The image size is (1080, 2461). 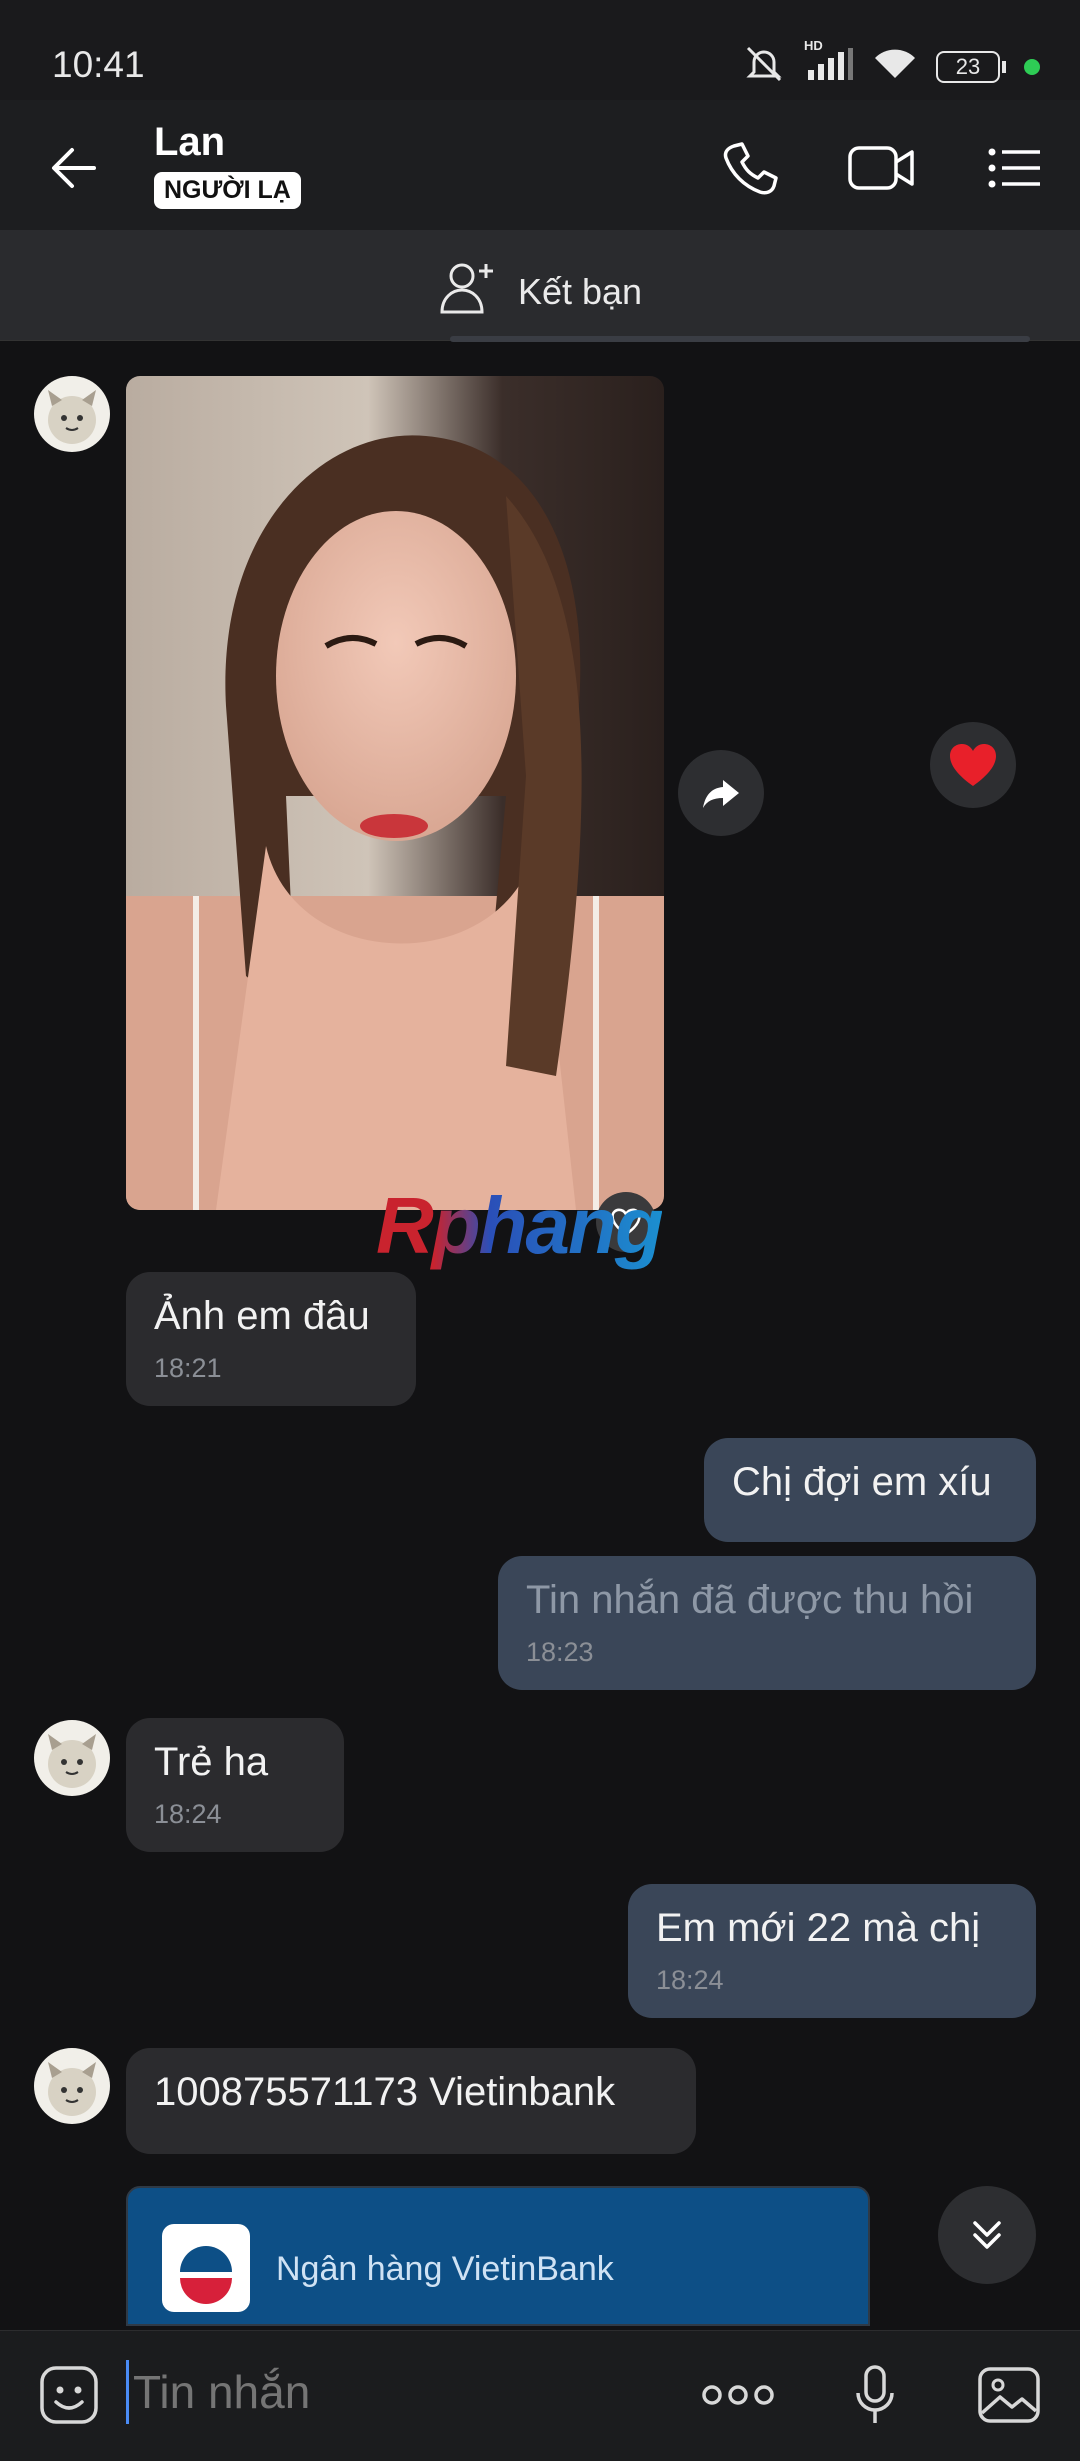 What do you see at coordinates (832, 1951) in the screenshot?
I see `message-bubble-outgoing: Em mới 22 mà chị 18:24` at bounding box center [832, 1951].